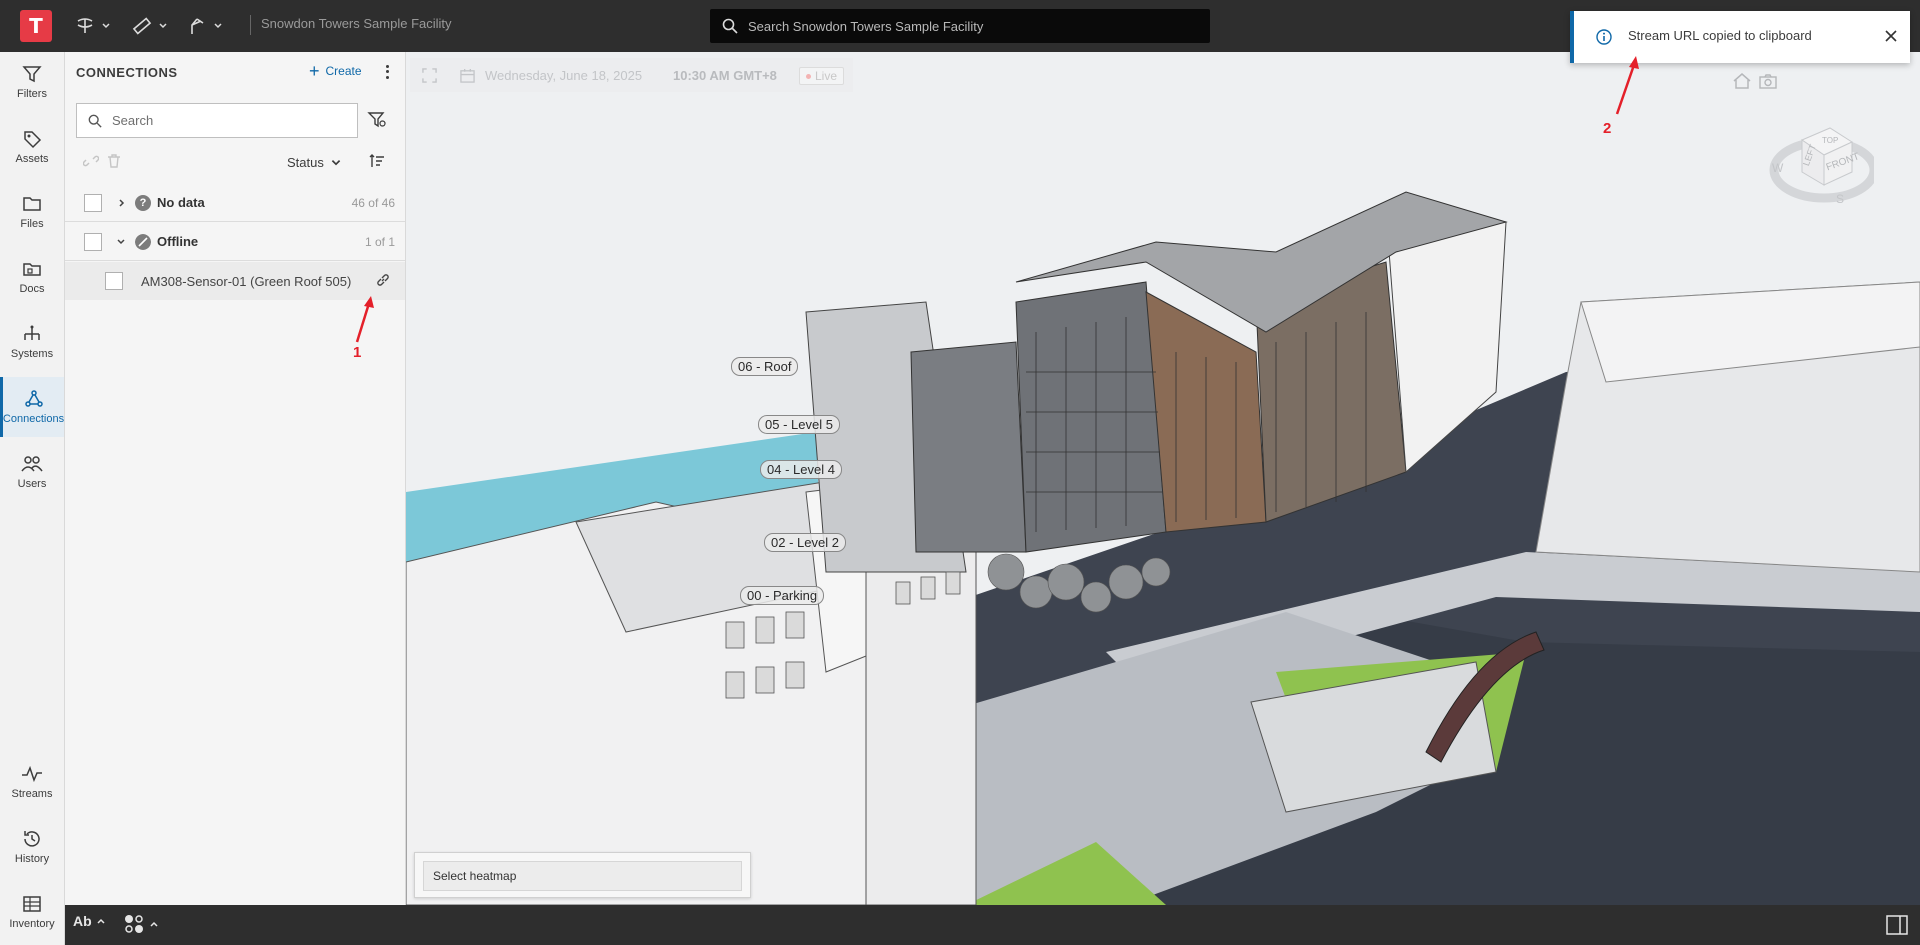  What do you see at coordinates (32, 224) in the screenshot?
I see `rail-item-label: Files` at bounding box center [32, 224].